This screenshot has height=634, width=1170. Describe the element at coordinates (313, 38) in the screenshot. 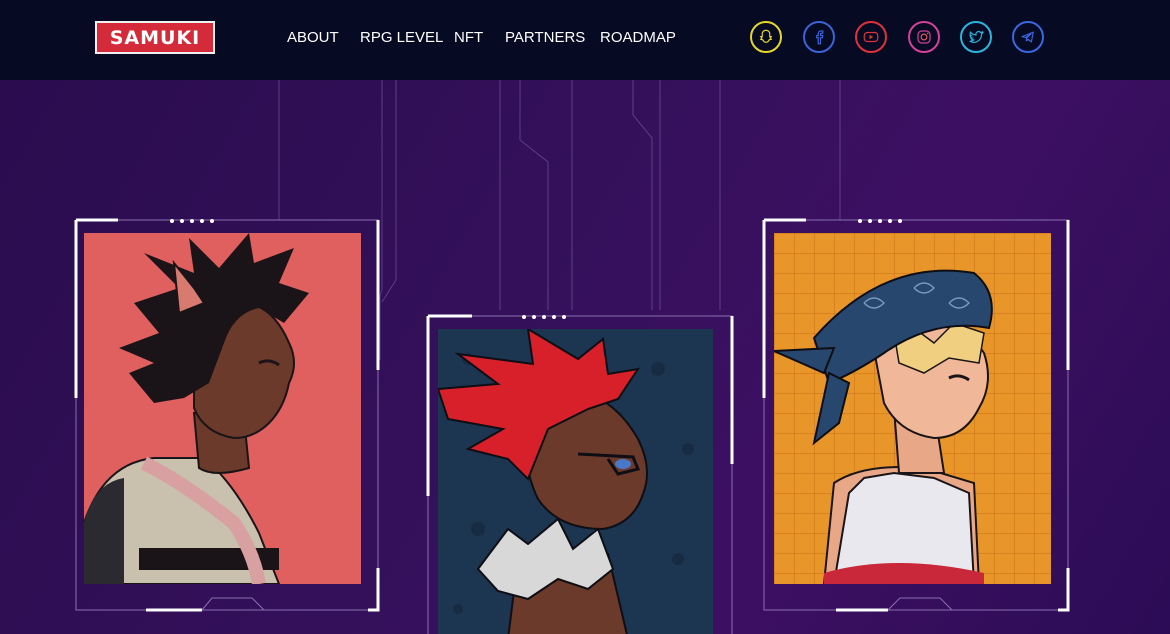

I see `nav-item-about: ABOUT` at that location.